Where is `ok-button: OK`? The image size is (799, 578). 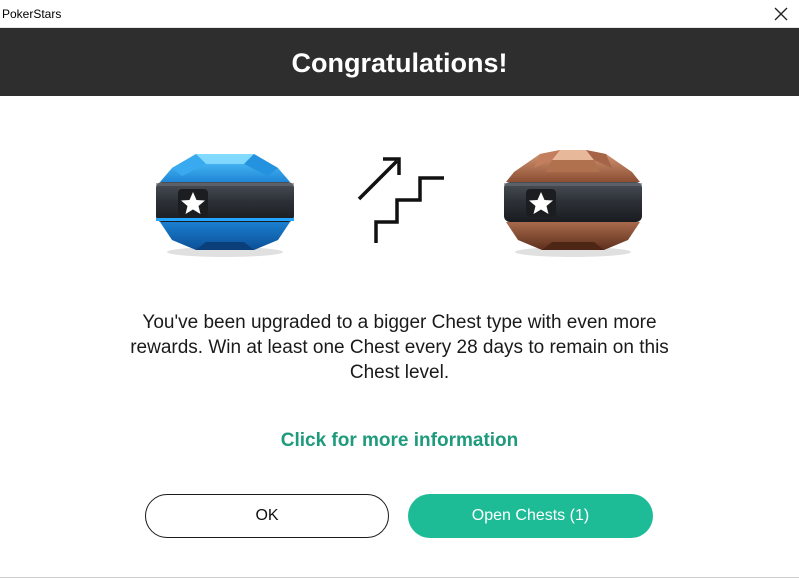 ok-button: OK is located at coordinates (267, 516).